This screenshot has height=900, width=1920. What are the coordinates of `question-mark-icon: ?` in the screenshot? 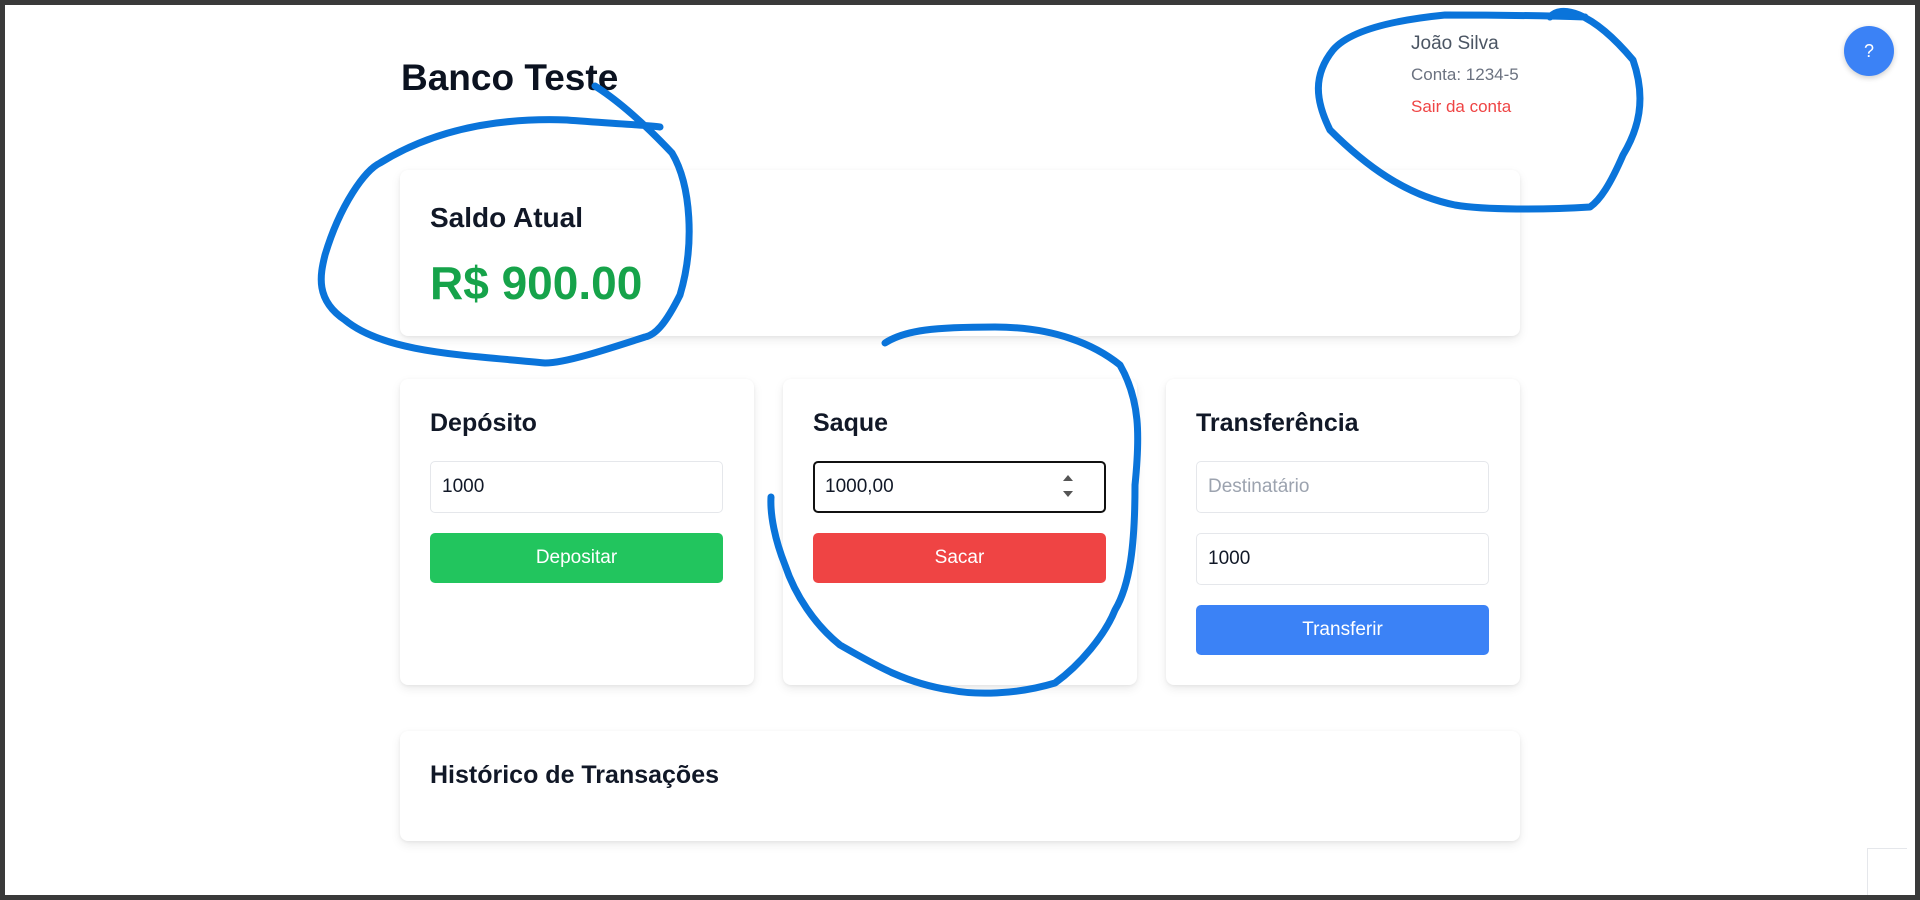 It's located at (1868, 50).